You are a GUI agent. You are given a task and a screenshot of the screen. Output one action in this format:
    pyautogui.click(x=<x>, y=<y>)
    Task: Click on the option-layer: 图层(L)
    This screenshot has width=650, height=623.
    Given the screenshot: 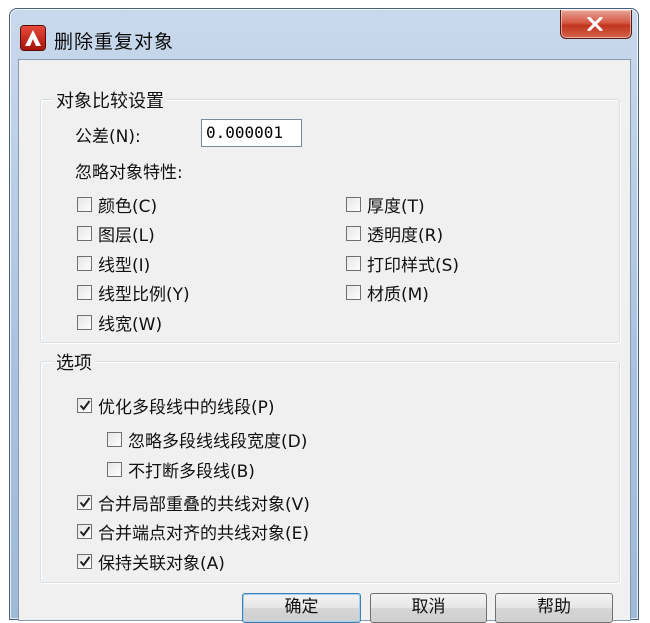 What is the action you would take?
    pyautogui.click(x=116, y=233)
    